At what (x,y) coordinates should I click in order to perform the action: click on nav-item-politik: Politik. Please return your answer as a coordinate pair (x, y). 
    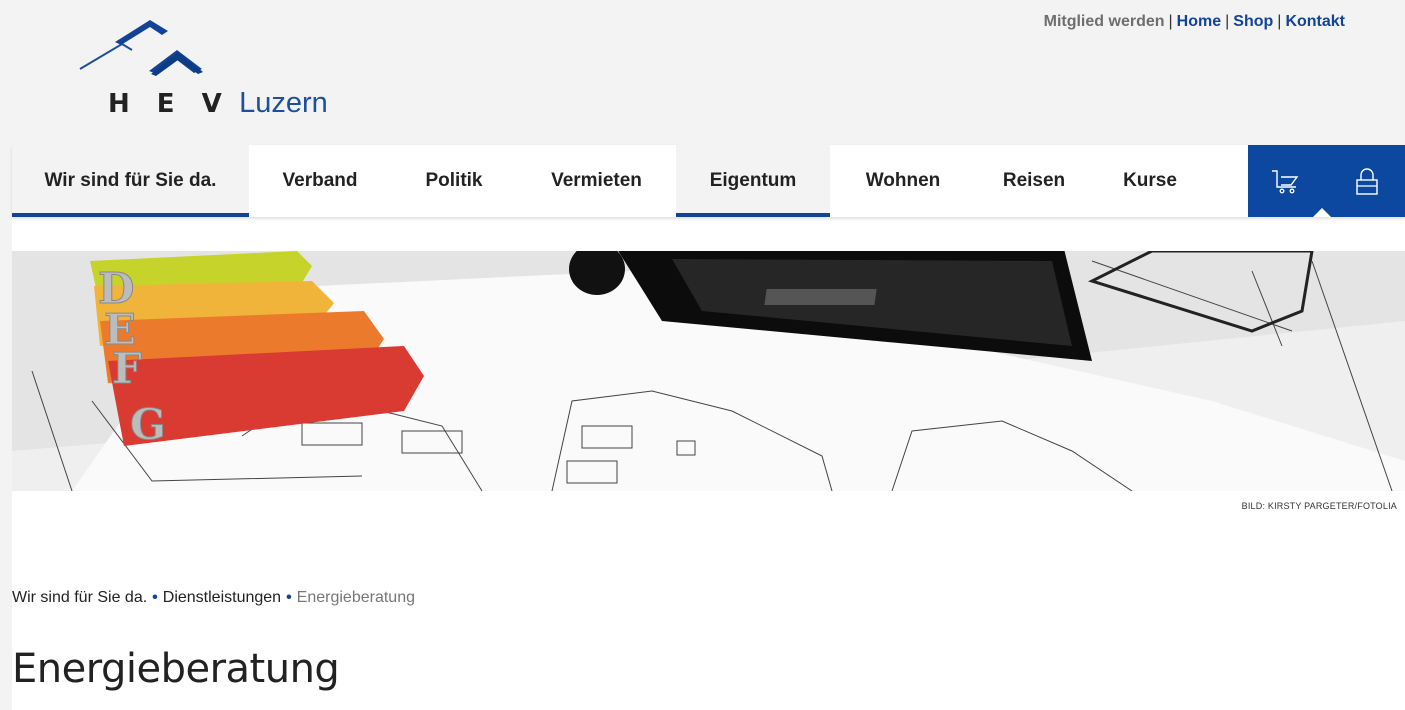
    Looking at the image, I should click on (454, 181).